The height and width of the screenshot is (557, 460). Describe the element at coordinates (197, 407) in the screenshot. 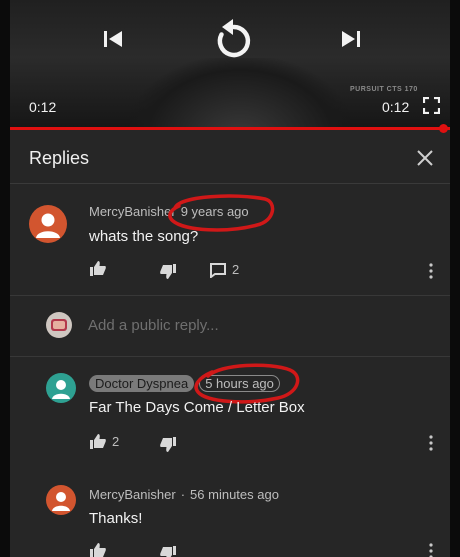

I see `reply-text: Far The Days Come / Letter Box` at that location.